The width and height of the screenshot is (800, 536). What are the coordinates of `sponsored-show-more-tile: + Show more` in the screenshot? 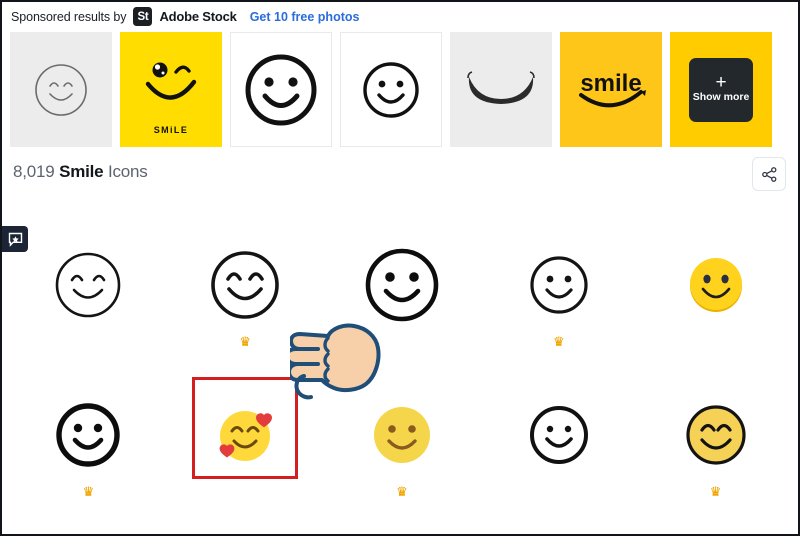 It's located at (721, 89).